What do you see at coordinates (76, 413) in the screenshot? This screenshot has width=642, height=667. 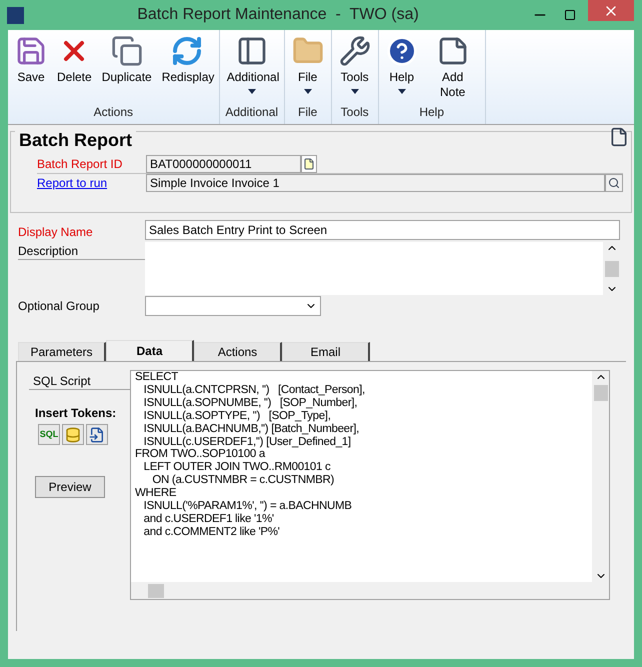 I see `insert-tokens-label: Insert Tokens:` at bounding box center [76, 413].